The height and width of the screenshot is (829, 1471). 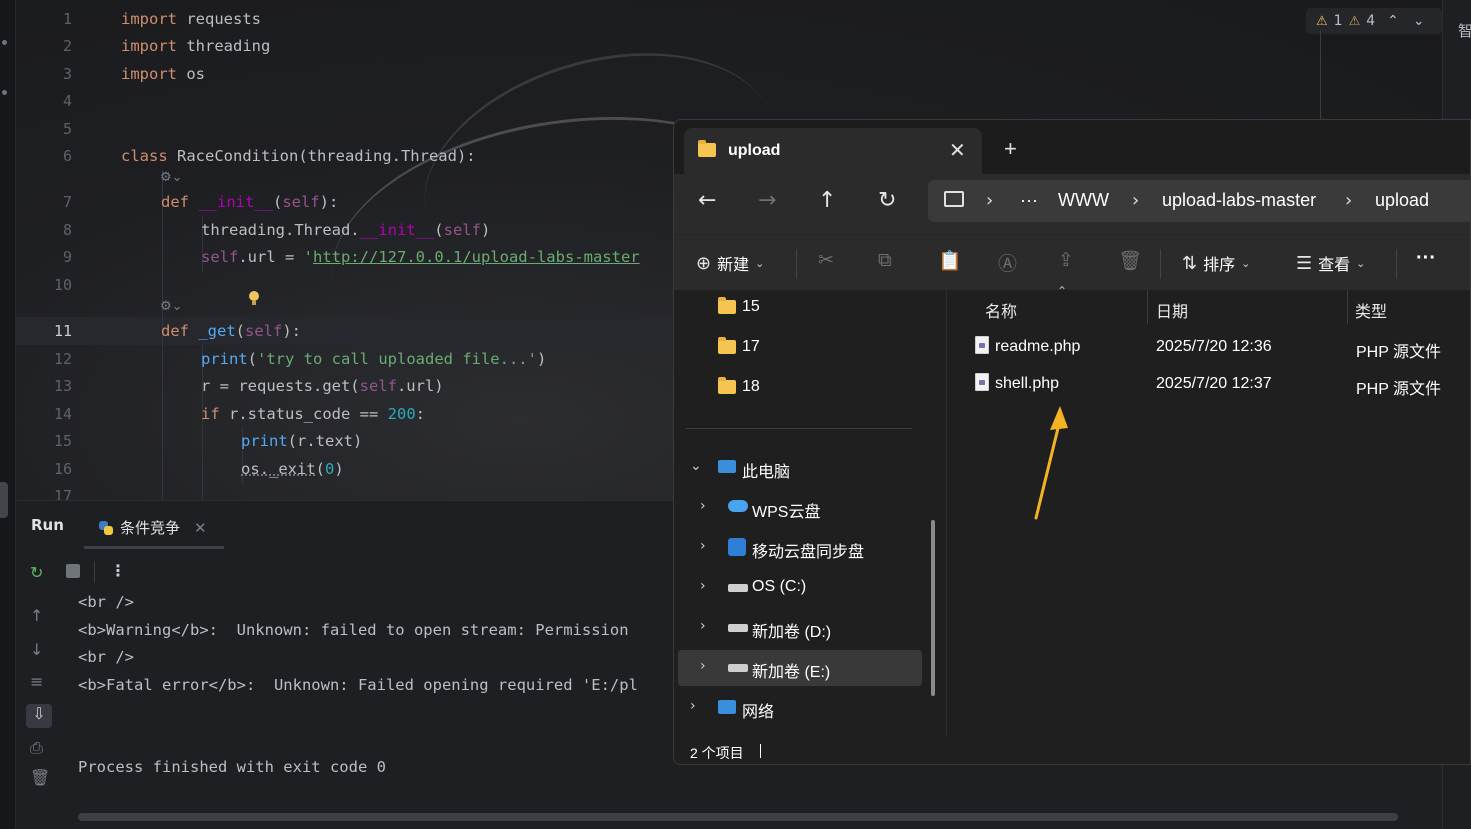 I want to click on current-line-highlight, so click(x=346, y=331).